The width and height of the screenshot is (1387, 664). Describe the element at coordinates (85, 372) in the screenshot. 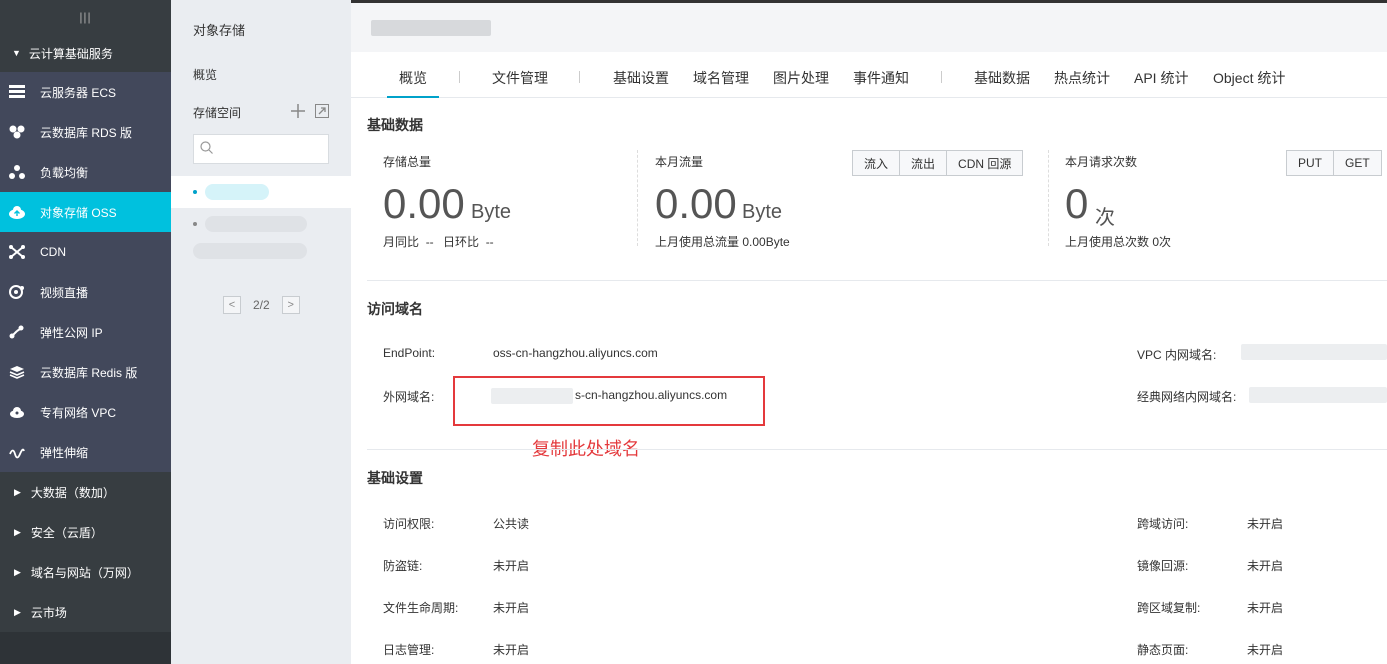

I see `sidebar-item-redis: 云数据库 Redis 版` at that location.